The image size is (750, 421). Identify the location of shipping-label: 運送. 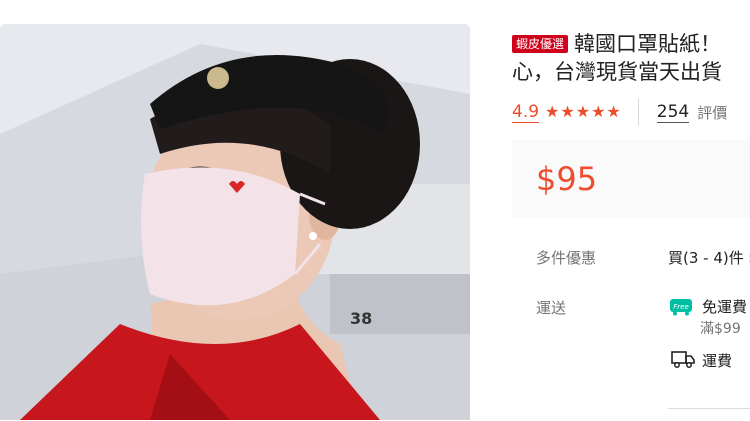
(551, 308).